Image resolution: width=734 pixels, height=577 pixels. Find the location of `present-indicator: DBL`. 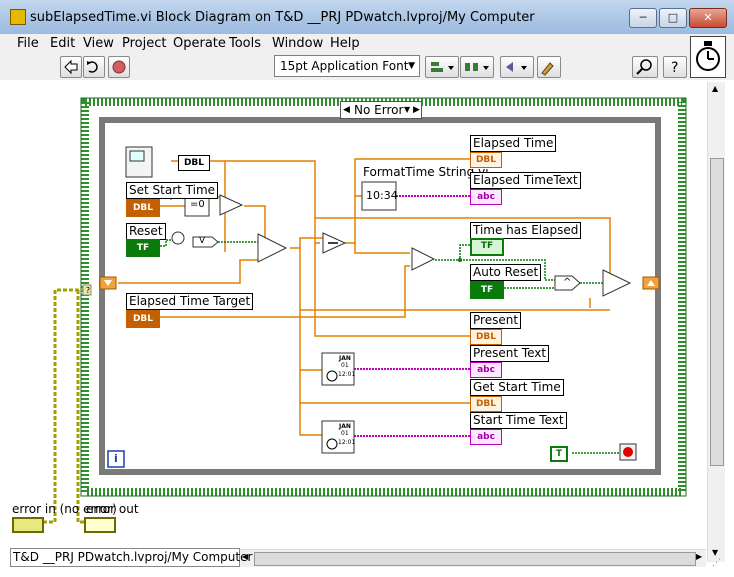

present-indicator: DBL is located at coordinates (486, 337).